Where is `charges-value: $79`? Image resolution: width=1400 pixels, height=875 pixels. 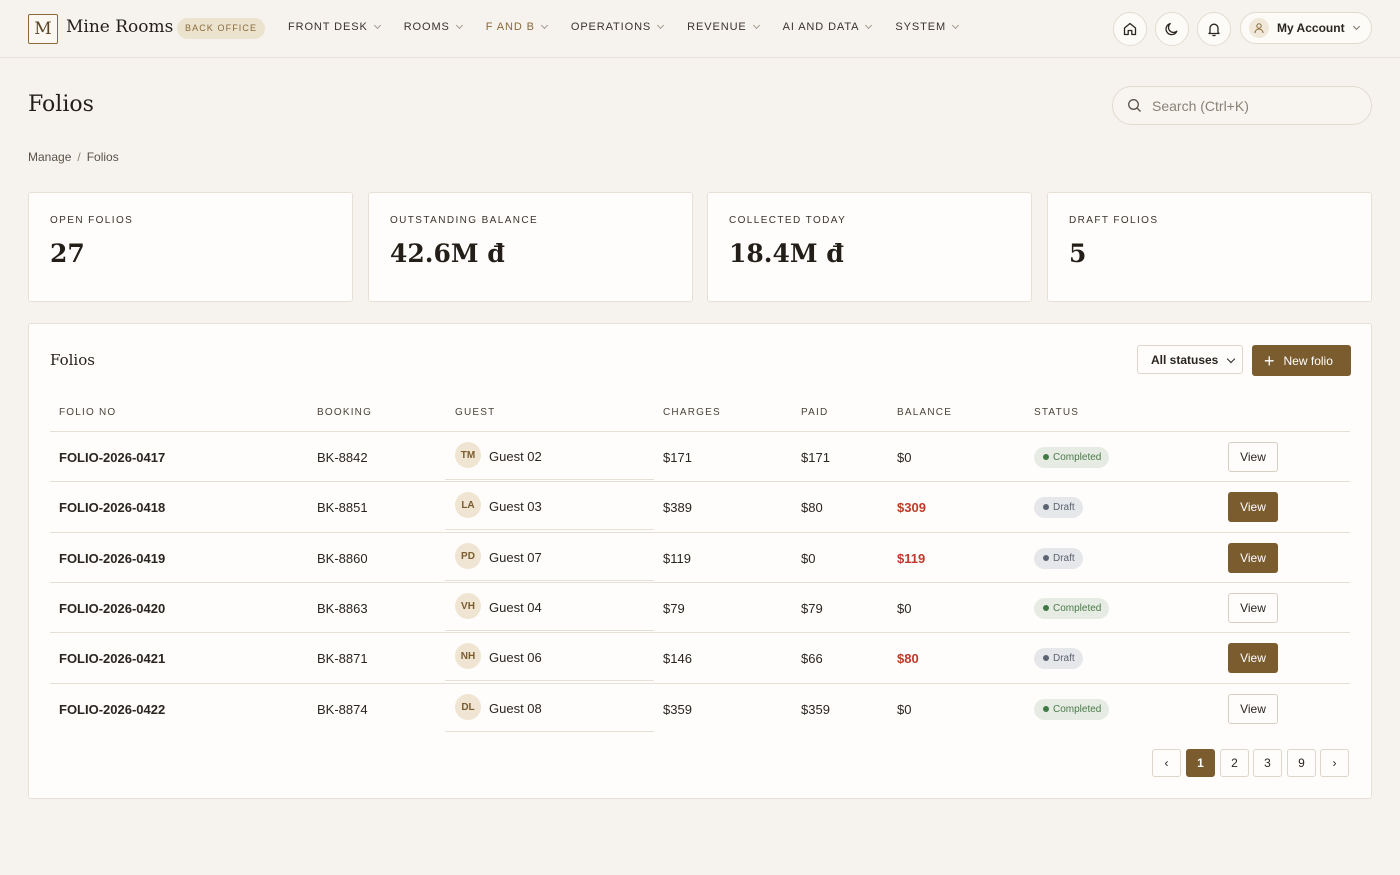
charges-value: $79 is located at coordinates (674, 608).